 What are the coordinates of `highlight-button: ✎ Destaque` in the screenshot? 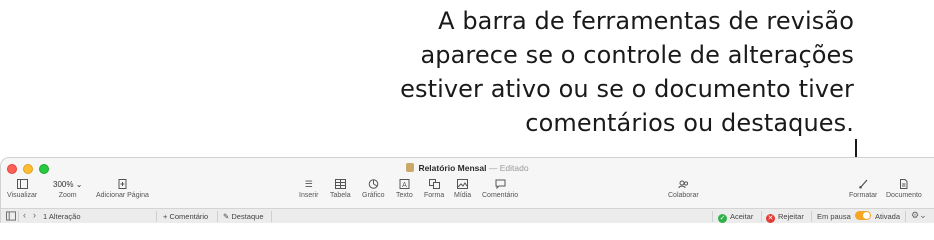 It's located at (243, 216).